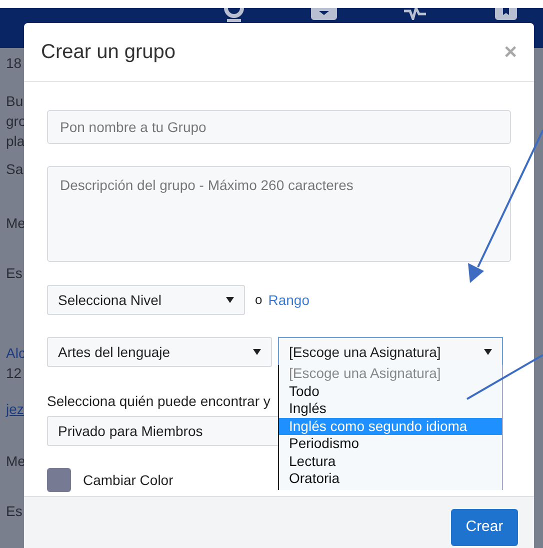 The image size is (543, 548). I want to click on visibility-label: Selecciona quién puede encontrar y, so click(159, 401).